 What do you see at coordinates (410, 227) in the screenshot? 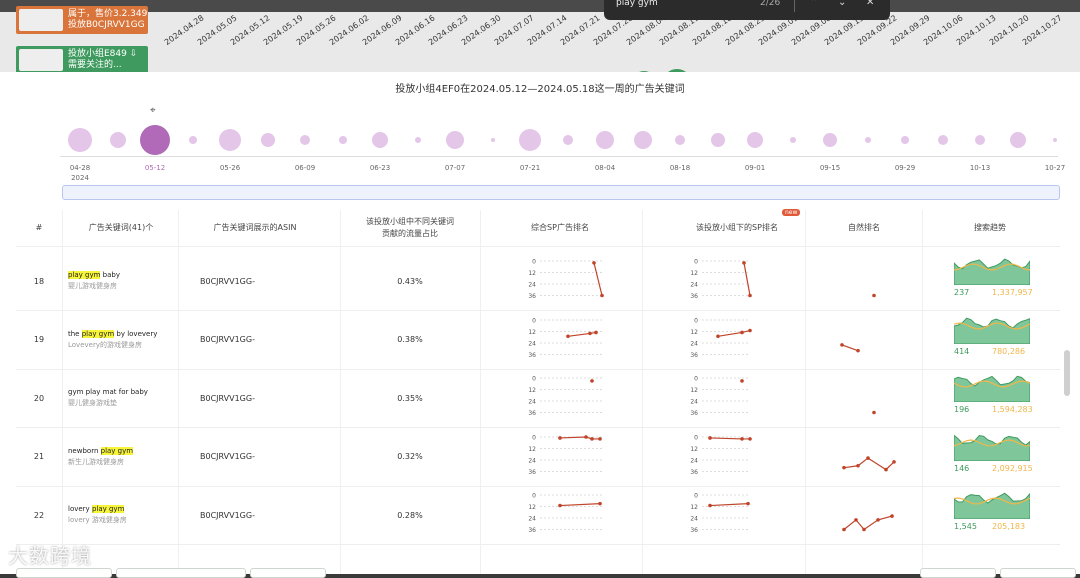
I see `header-share: 该投放小组中不同关键词贡献的流量占比` at bounding box center [410, 227].